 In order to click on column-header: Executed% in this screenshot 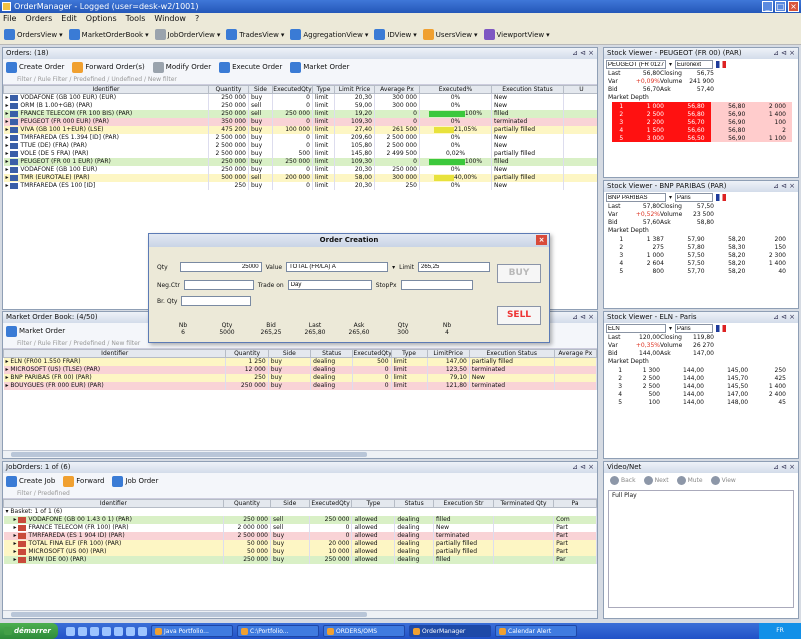, I will do `click(455, 89)`.